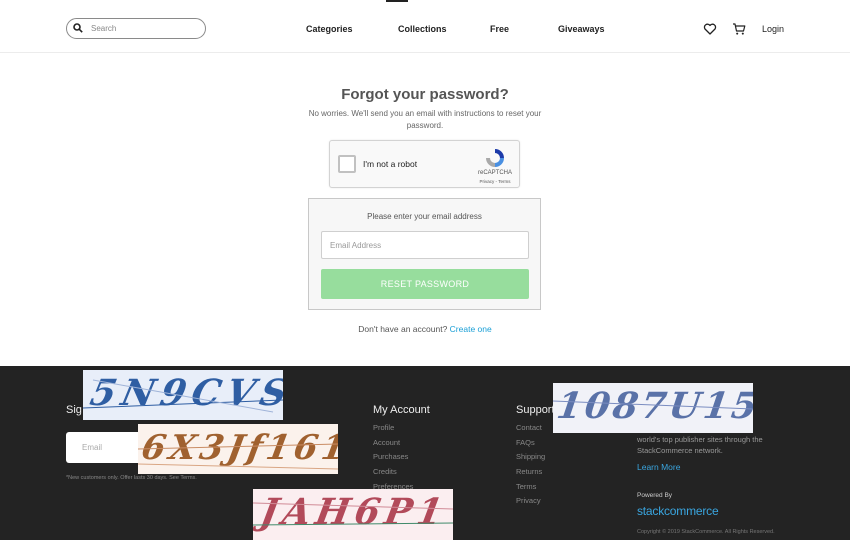 Image resolution: width=850 pixels, height=540 pixels. What do you see at coordinates (530, 456) in the screenshot?
I see `footer-link-shipping: Shipping` at bounding box center [530, 456].